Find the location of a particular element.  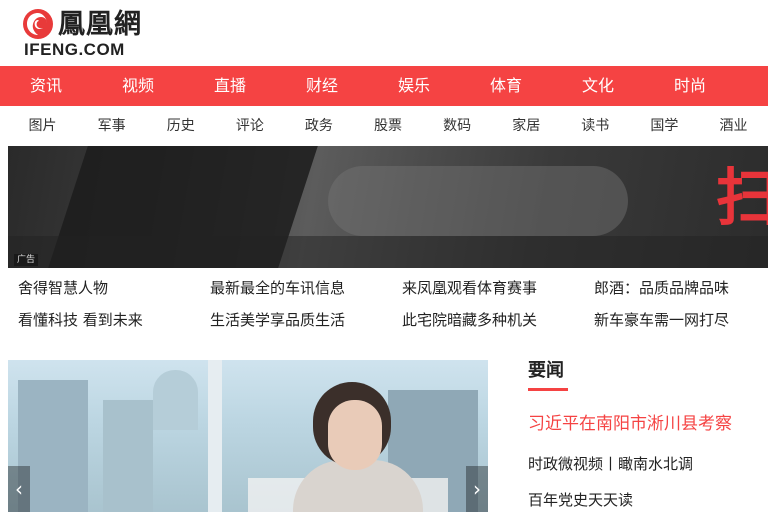

banner-text: 扫 is located at coordinates (742, 197).